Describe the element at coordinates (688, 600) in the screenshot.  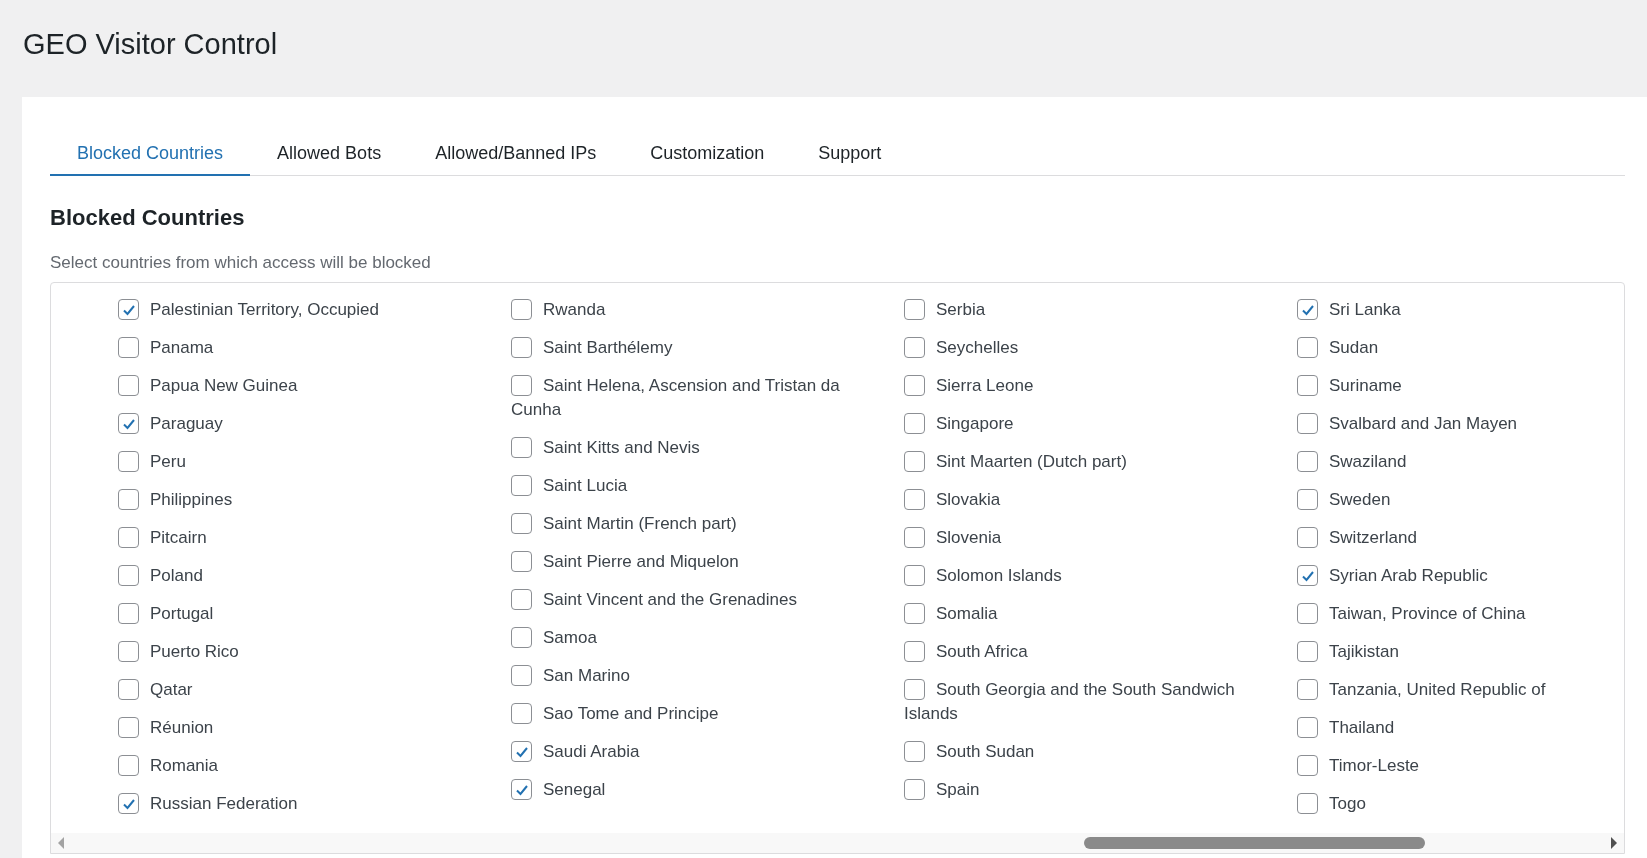
I see `country-checkbox-label: Saint Vincent and the Grenadines` at that location.